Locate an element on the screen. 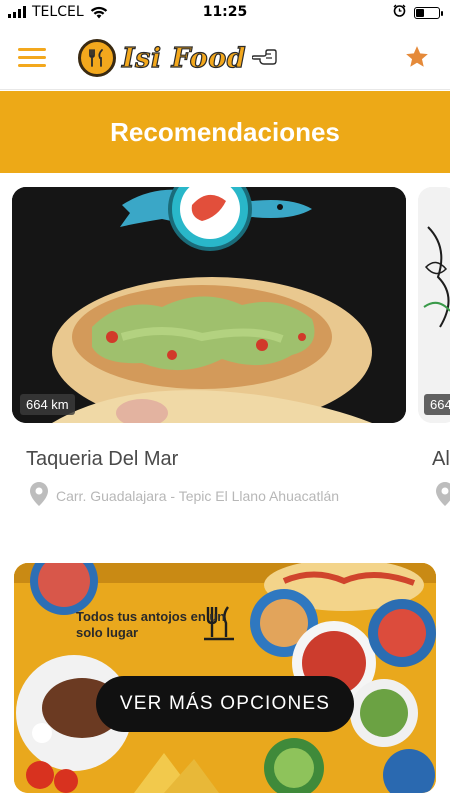  battery-icon is located at coordinates (428, 12).